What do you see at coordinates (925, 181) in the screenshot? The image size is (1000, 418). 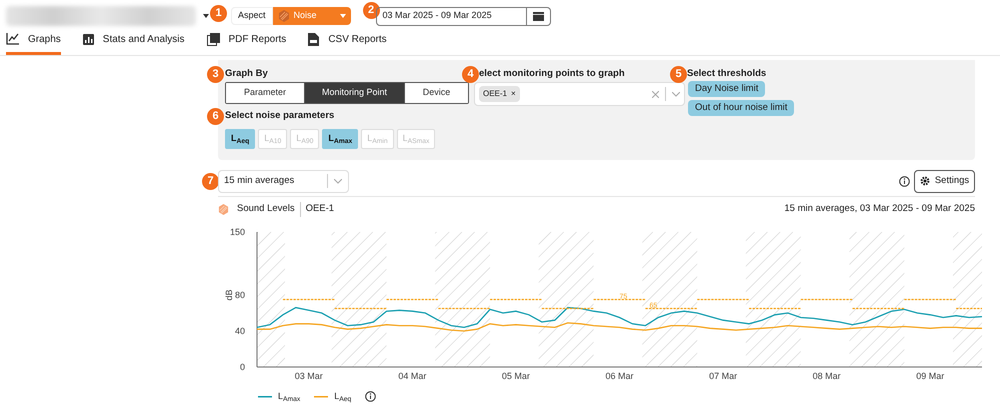 I see `settings-icon` at bounding box center [925, 181].